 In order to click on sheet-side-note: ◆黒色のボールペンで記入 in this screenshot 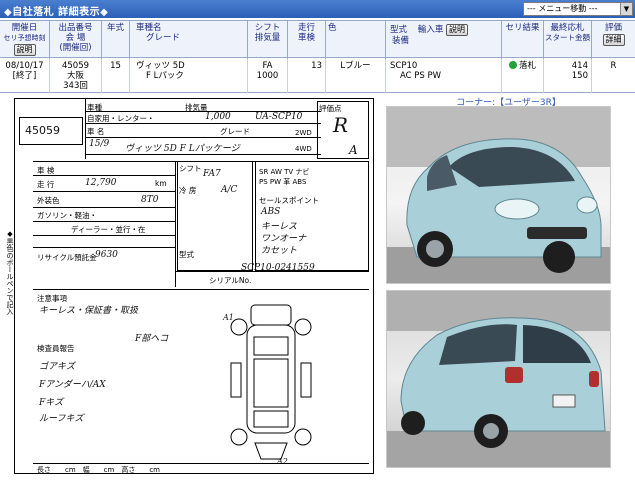, I will do `click(10, 272)`.